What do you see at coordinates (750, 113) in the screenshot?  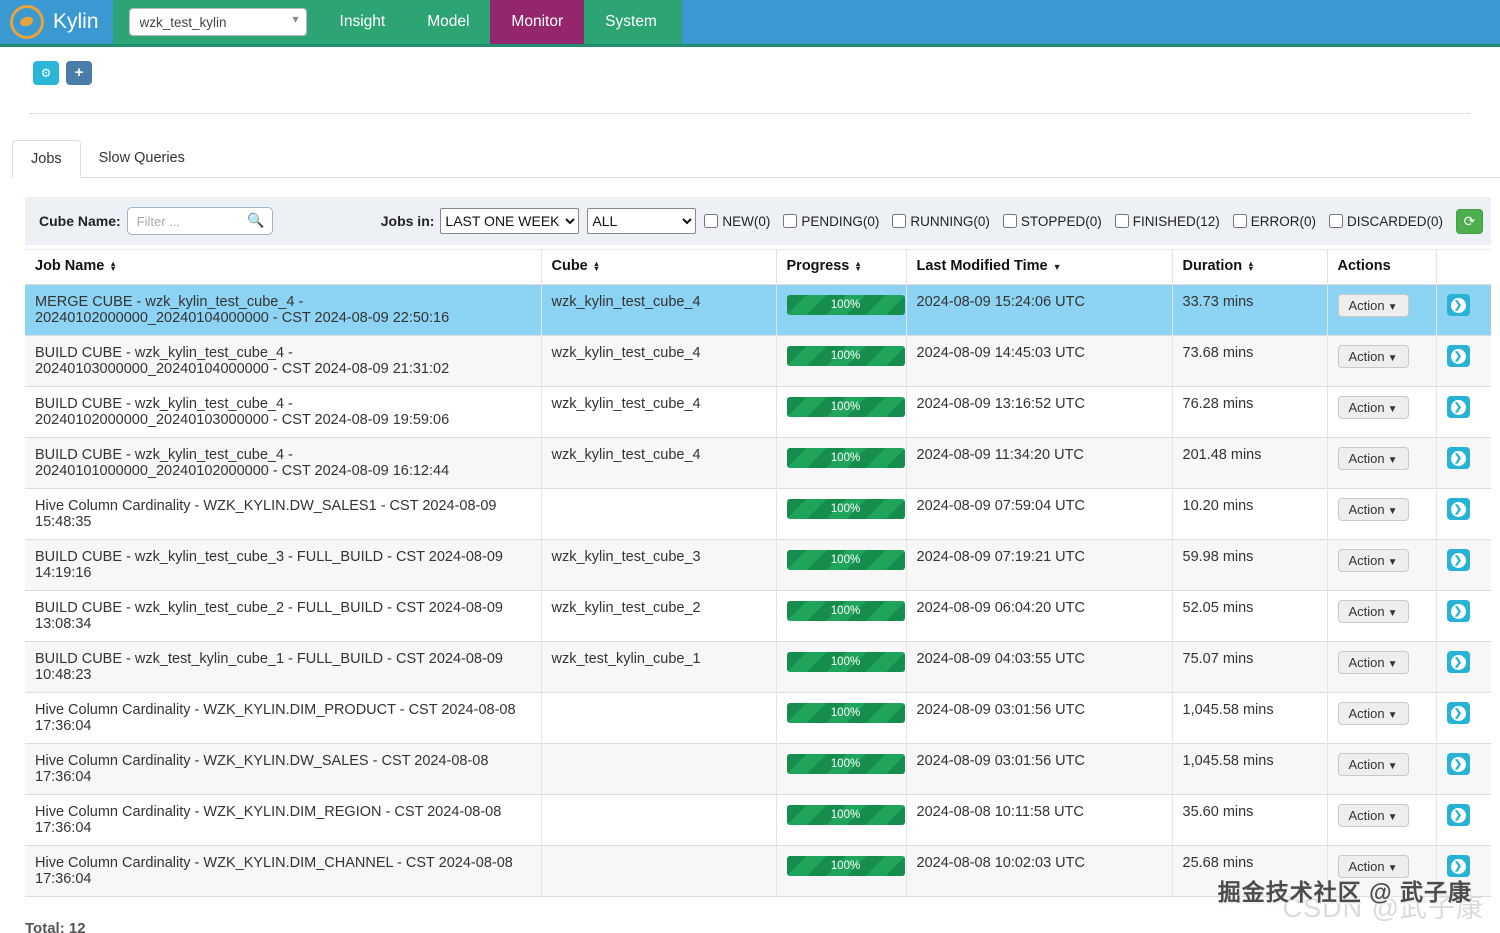 I see `dotted-divider` at bounding box center [750, 113].